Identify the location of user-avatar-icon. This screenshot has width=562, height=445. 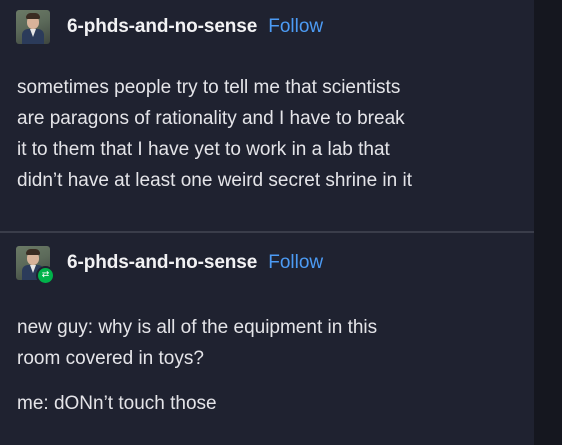
(33, 27).